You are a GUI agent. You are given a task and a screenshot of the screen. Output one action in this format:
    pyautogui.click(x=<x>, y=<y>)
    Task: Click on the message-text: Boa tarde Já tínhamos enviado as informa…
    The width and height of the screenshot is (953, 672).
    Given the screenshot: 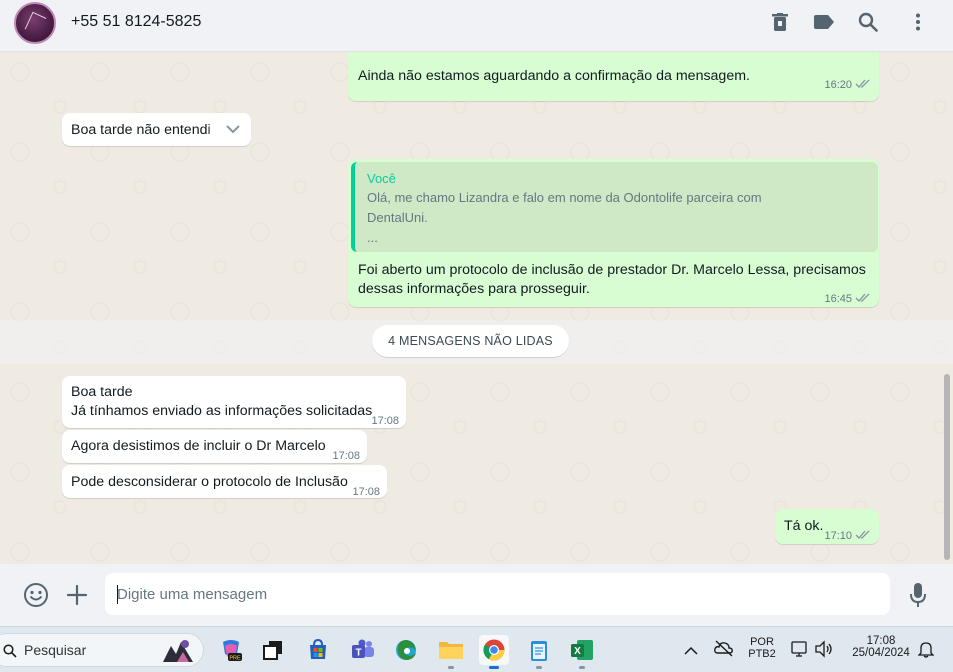 What is the action you would take?
    pyautogui.click(x=222, y=401)
    